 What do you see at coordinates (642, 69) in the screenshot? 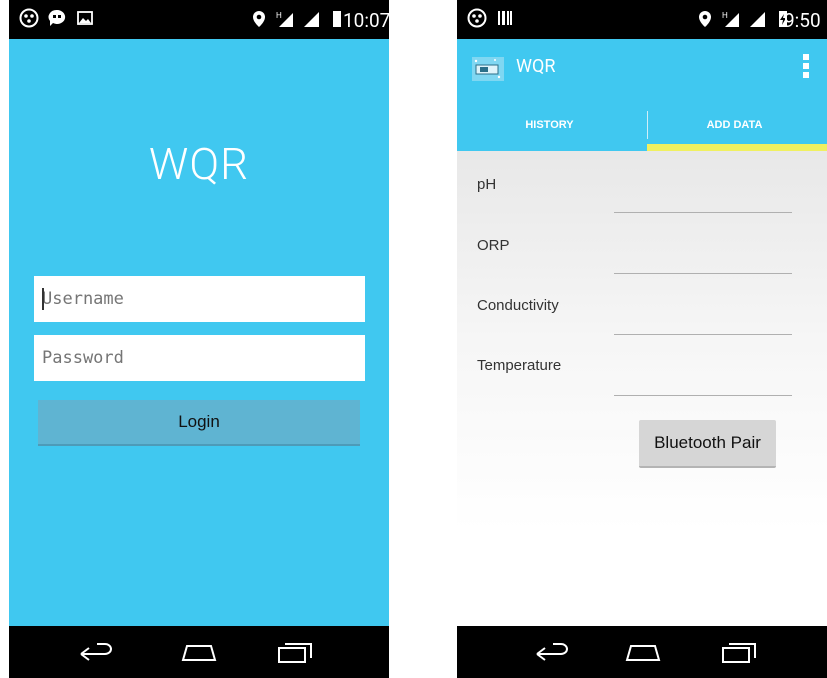
I see `action-bar: WQR` at bounding box center [642, 69].